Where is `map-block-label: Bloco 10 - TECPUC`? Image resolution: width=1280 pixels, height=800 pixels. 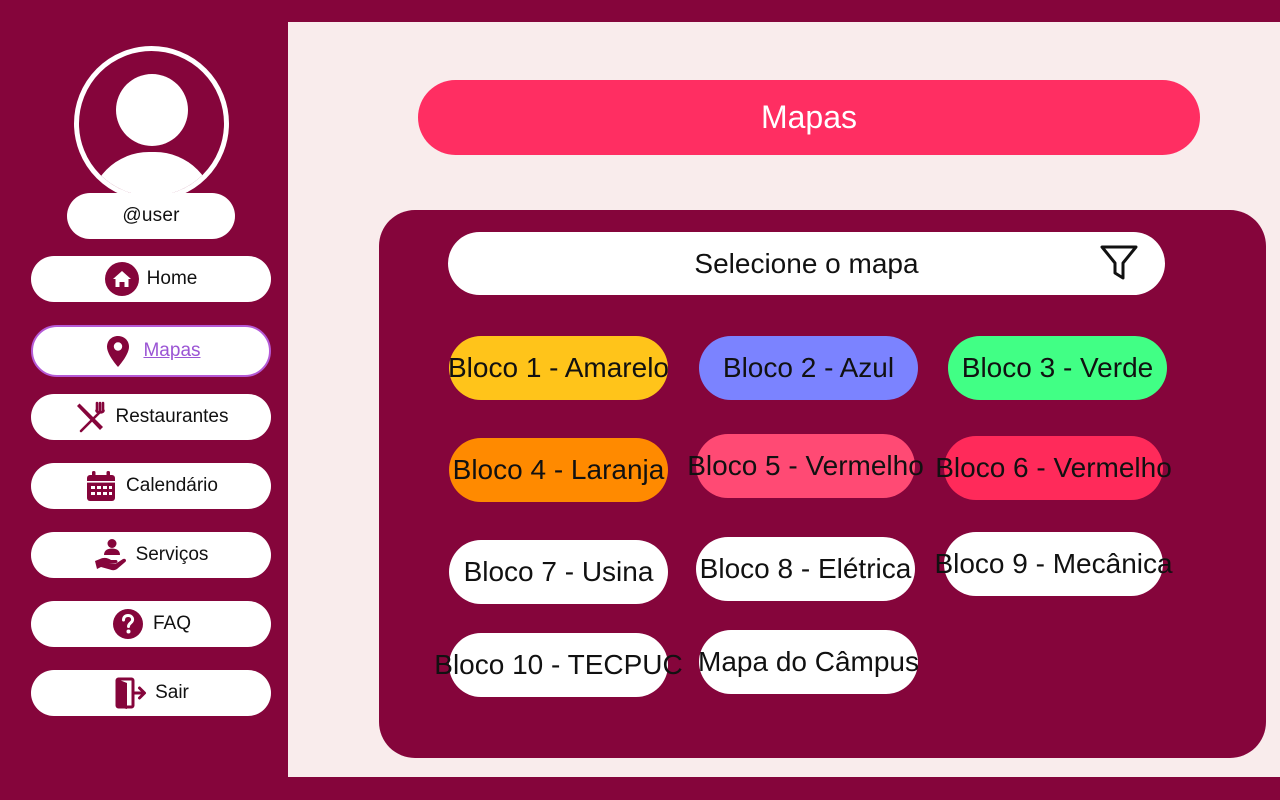 map-block-label: Bloco 10 - TECPUC is located at coordinates (558, 664).